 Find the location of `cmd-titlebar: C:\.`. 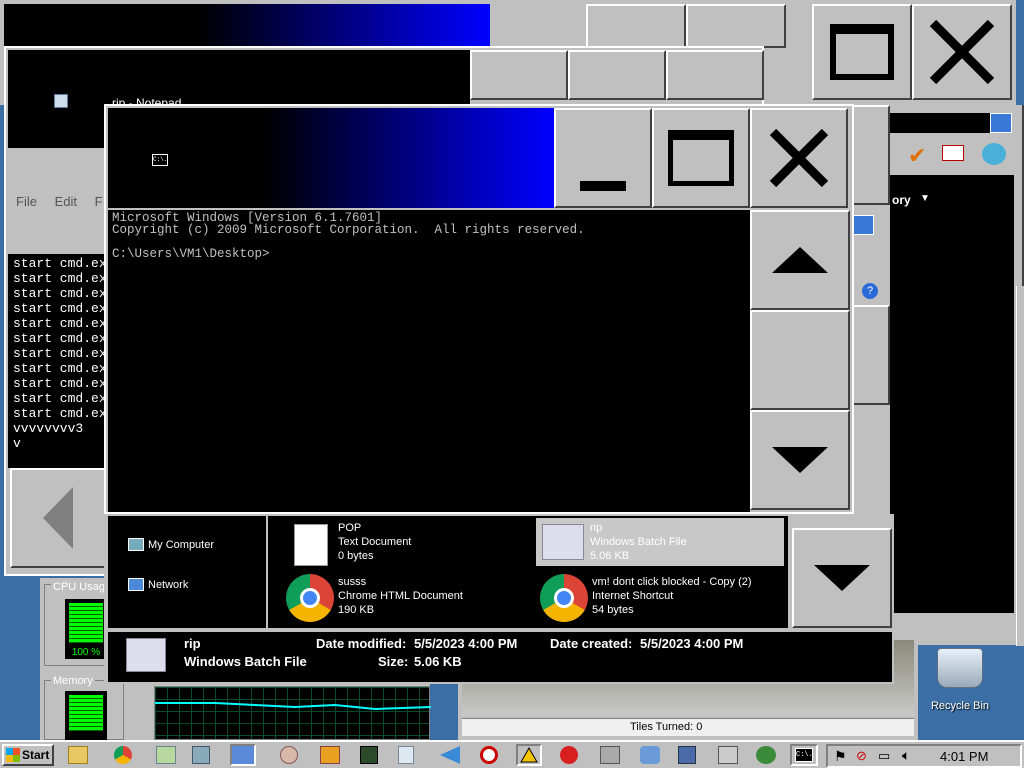

cmd-titlebar: C:\. is located at coordinates (331, 158).